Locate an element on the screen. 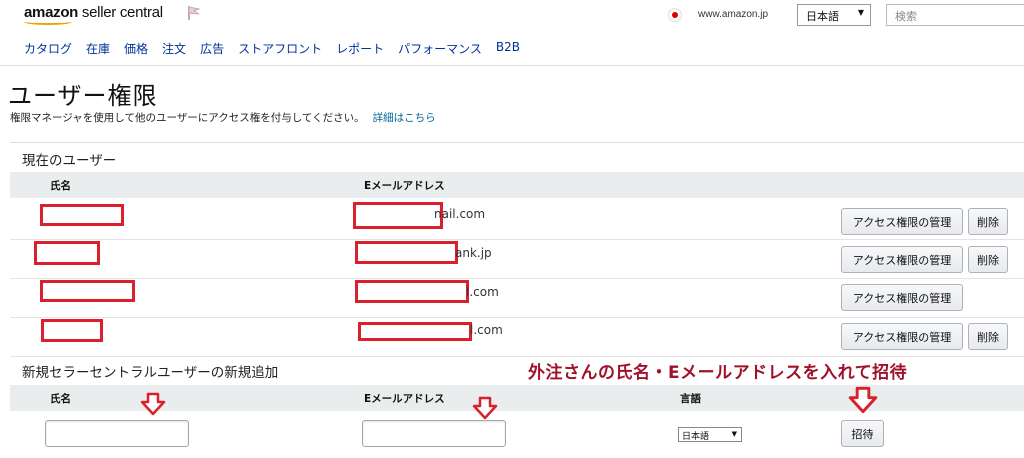 The image size is (1024, 458). new-user-language-select: 日本語 ▼ is located at coordinates (710, 434).